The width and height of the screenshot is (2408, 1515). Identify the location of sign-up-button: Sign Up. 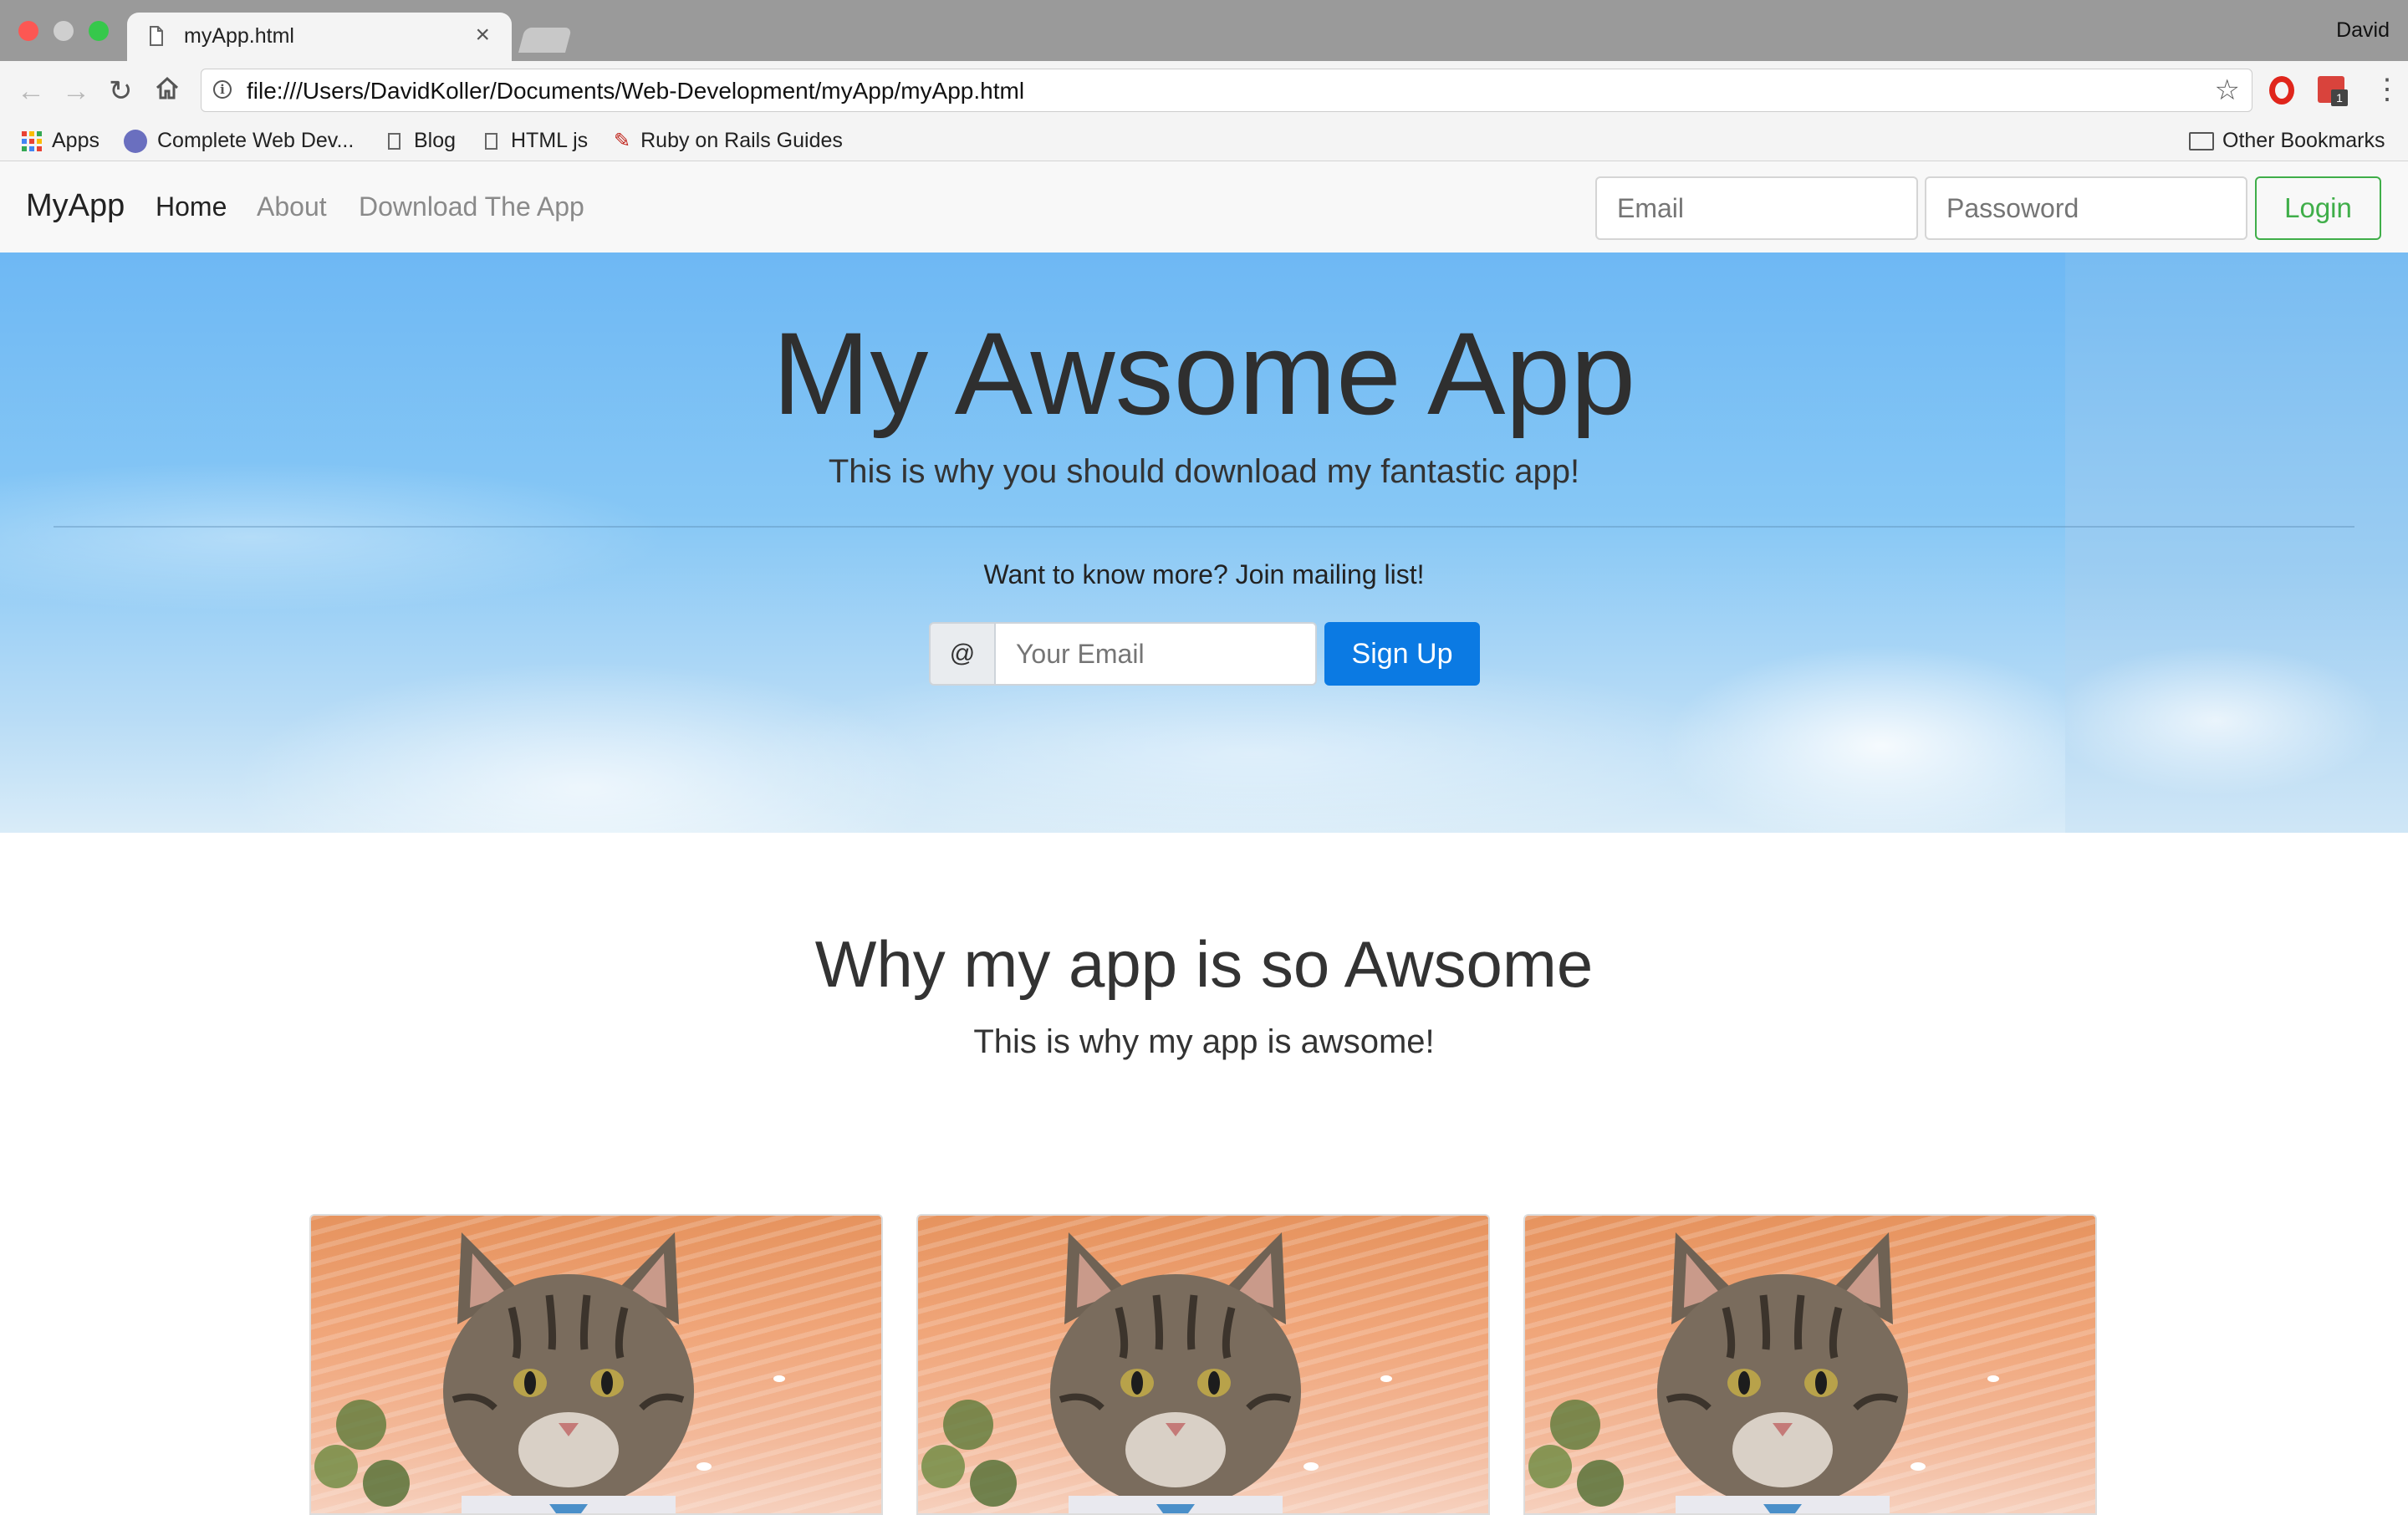
(1402, 654).